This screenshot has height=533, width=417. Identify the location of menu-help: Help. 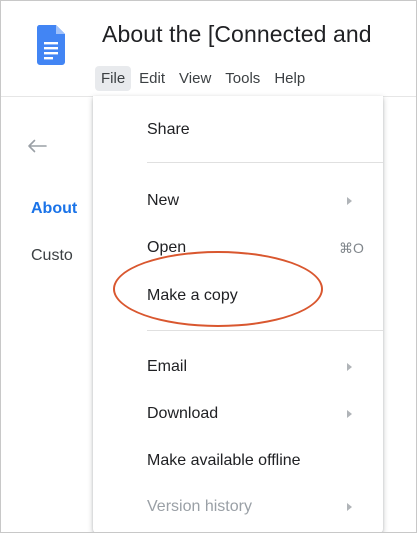
(289, 78).